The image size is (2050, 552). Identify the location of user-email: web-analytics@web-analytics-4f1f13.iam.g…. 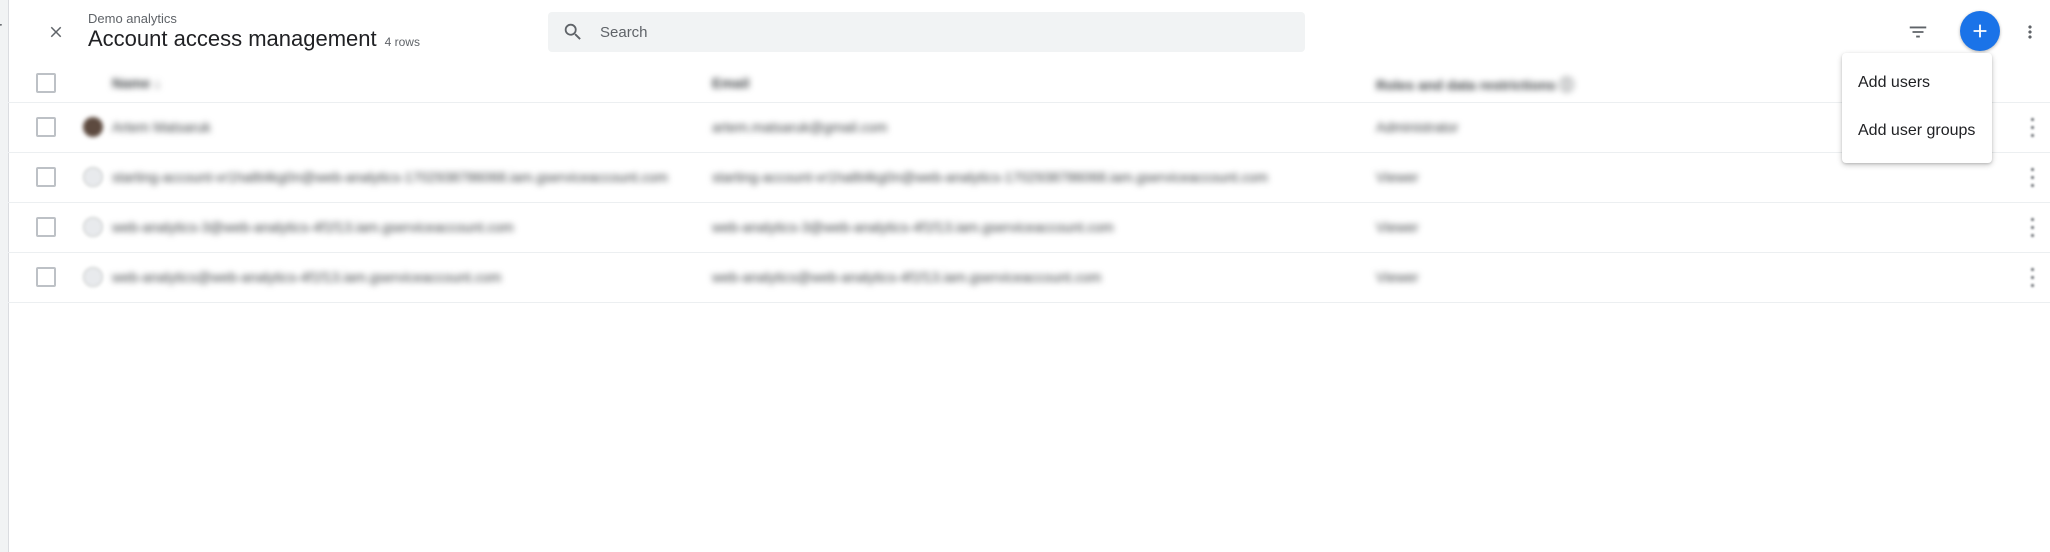
(907, 277).